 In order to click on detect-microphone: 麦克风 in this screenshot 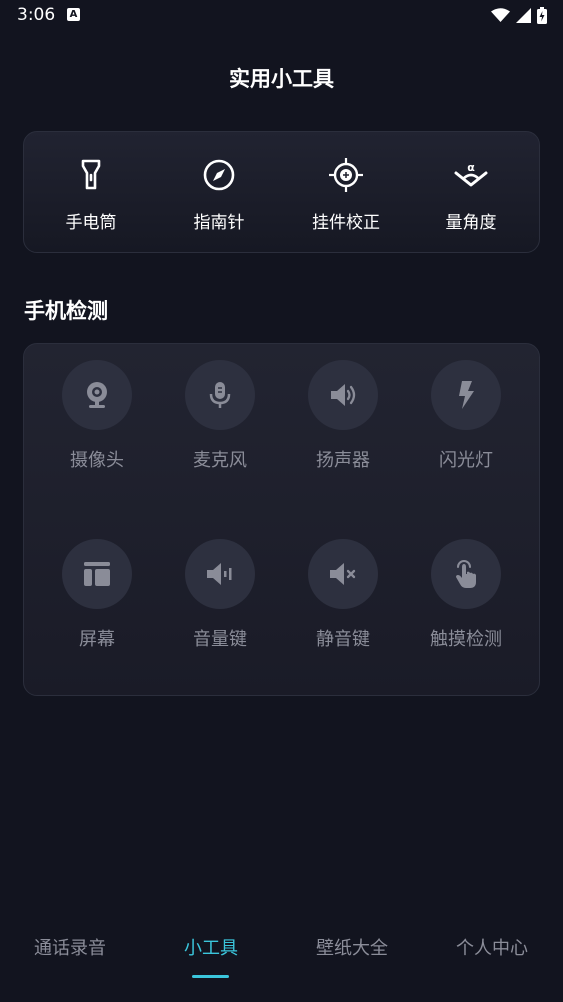, I will do `click(220, 420)`.